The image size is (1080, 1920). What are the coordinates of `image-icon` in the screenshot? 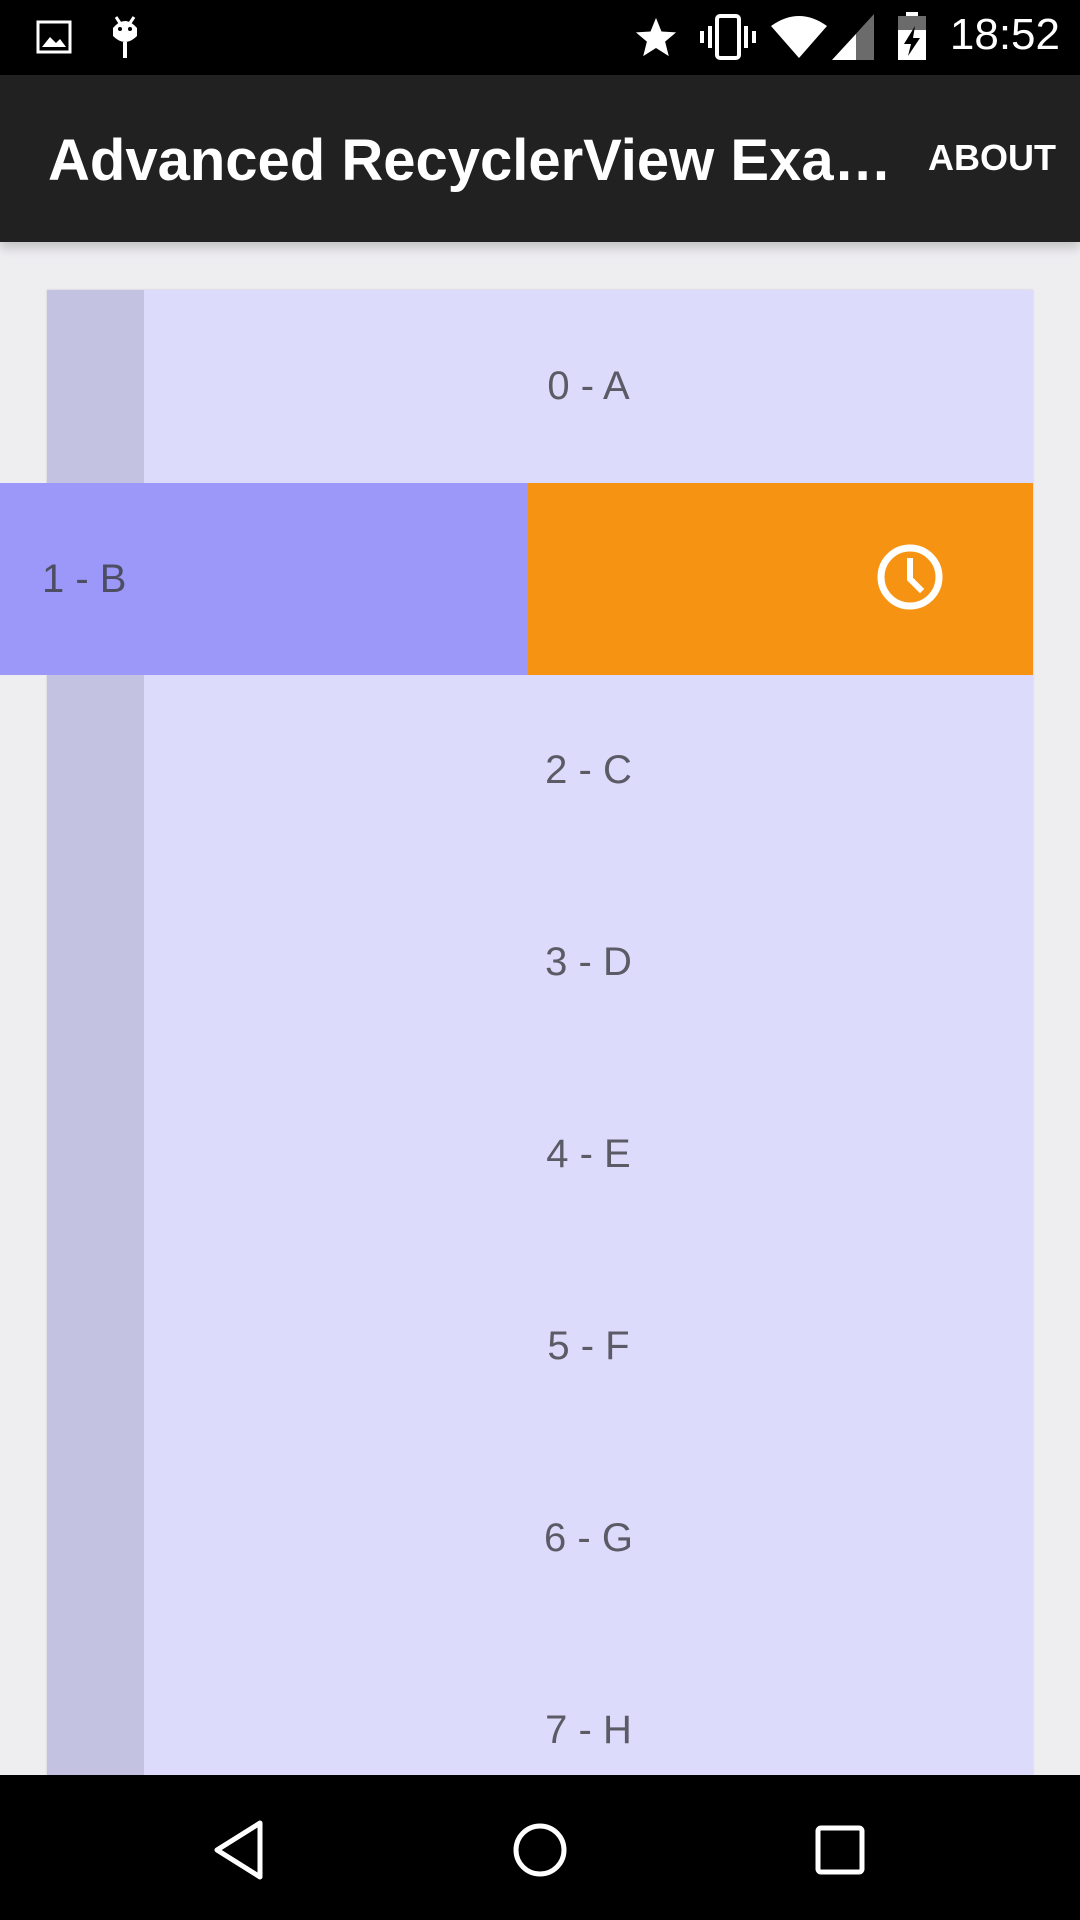 It's located at (54, 37).